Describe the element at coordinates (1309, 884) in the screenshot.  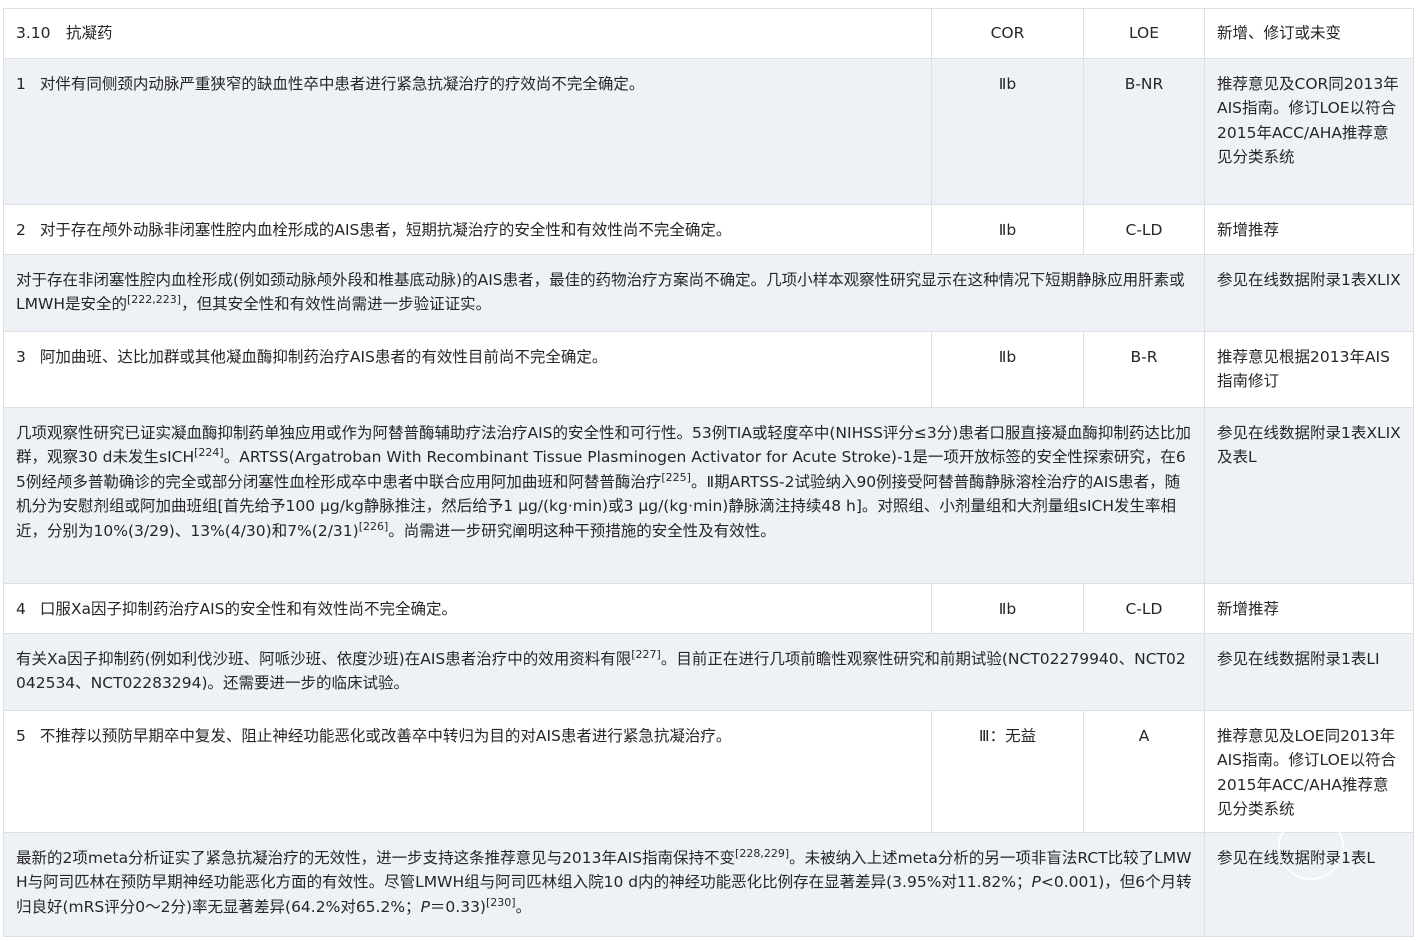
I see `evidence-reference: 参见在线数据附录1表L` at that location.